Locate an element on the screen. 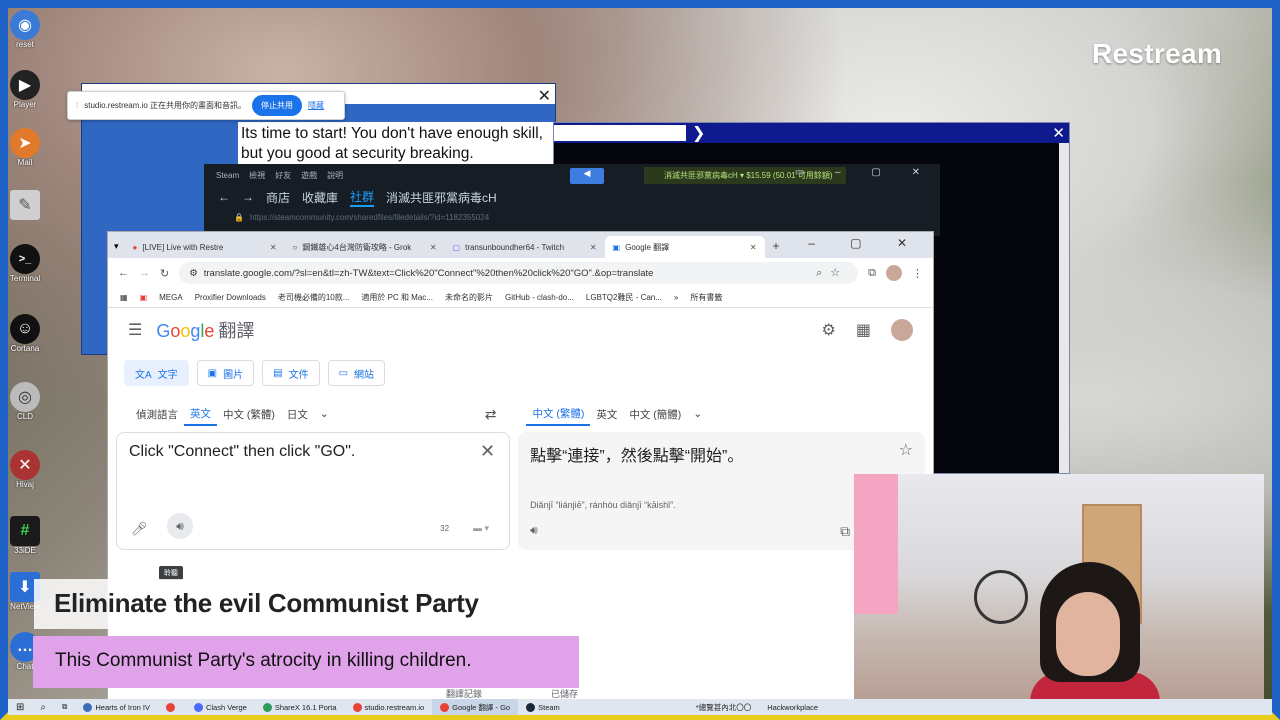 This screenshot has height=720, width=1280. tab-search-icon: ▾ is located at coordinates (116, 249).